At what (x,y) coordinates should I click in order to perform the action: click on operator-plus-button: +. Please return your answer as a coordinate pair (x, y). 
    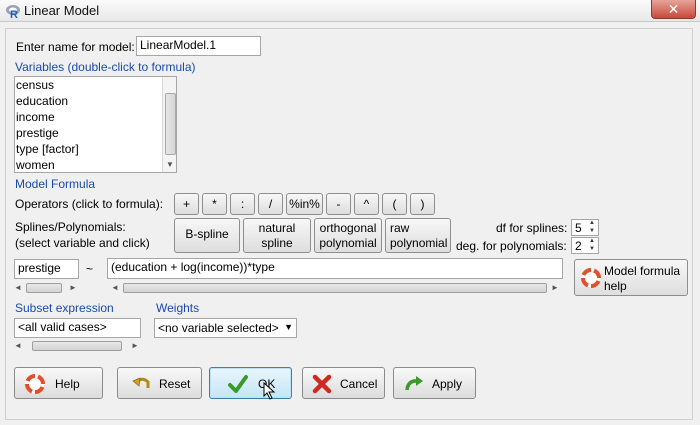
    Looking at the image, I should click on (186, 204).